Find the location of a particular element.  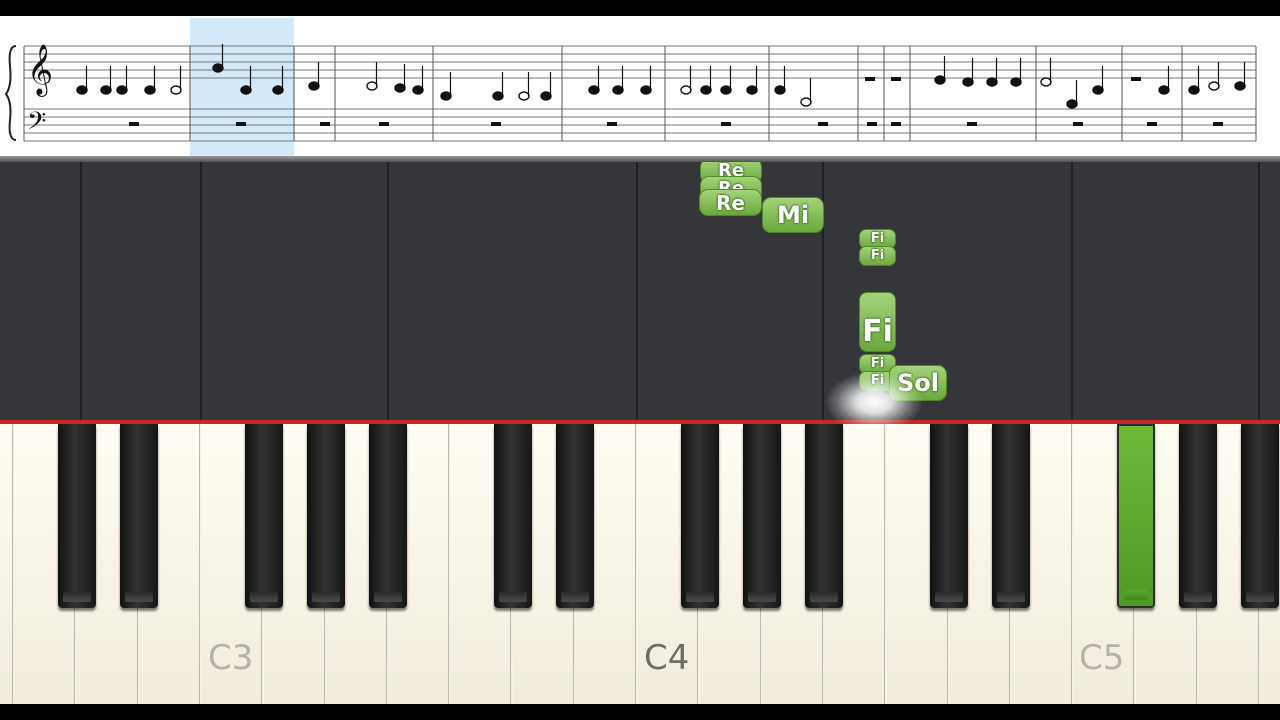

bottom-black-bar is located at coordinates (640, 712).